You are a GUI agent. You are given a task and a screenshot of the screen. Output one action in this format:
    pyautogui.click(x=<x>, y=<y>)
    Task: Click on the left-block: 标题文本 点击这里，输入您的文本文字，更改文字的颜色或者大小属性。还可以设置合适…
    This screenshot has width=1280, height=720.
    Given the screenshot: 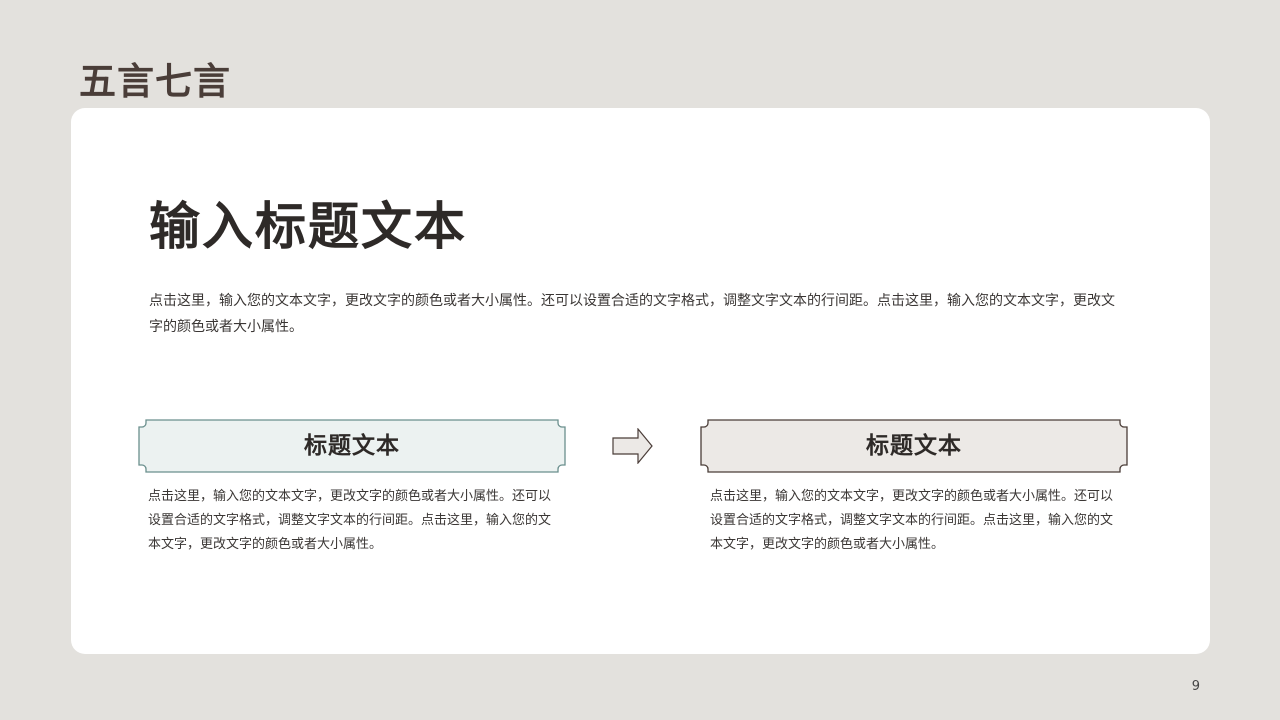 What is the action you would take?
    pyautogui.click(x=352, y=488)
    